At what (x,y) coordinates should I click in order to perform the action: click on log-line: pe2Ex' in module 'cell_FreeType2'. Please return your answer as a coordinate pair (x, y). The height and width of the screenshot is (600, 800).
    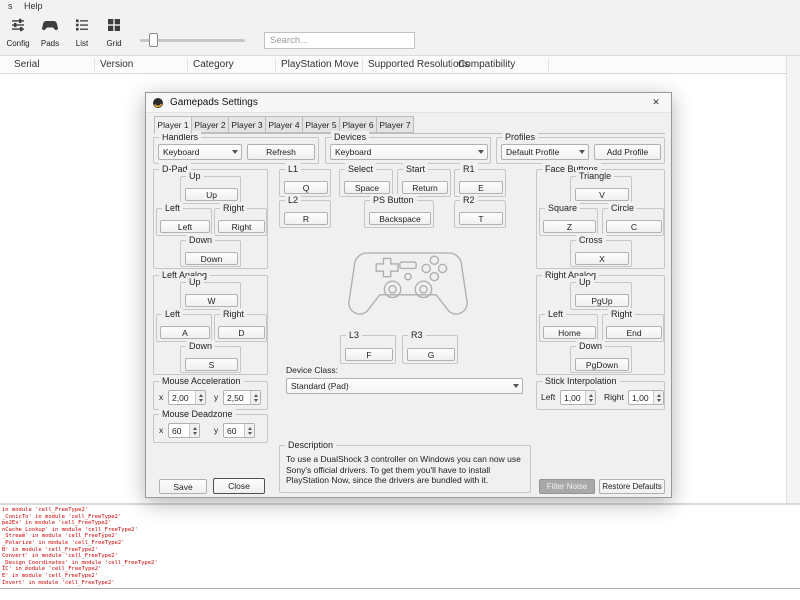
    Looking at the image, I should click on (57, 523).